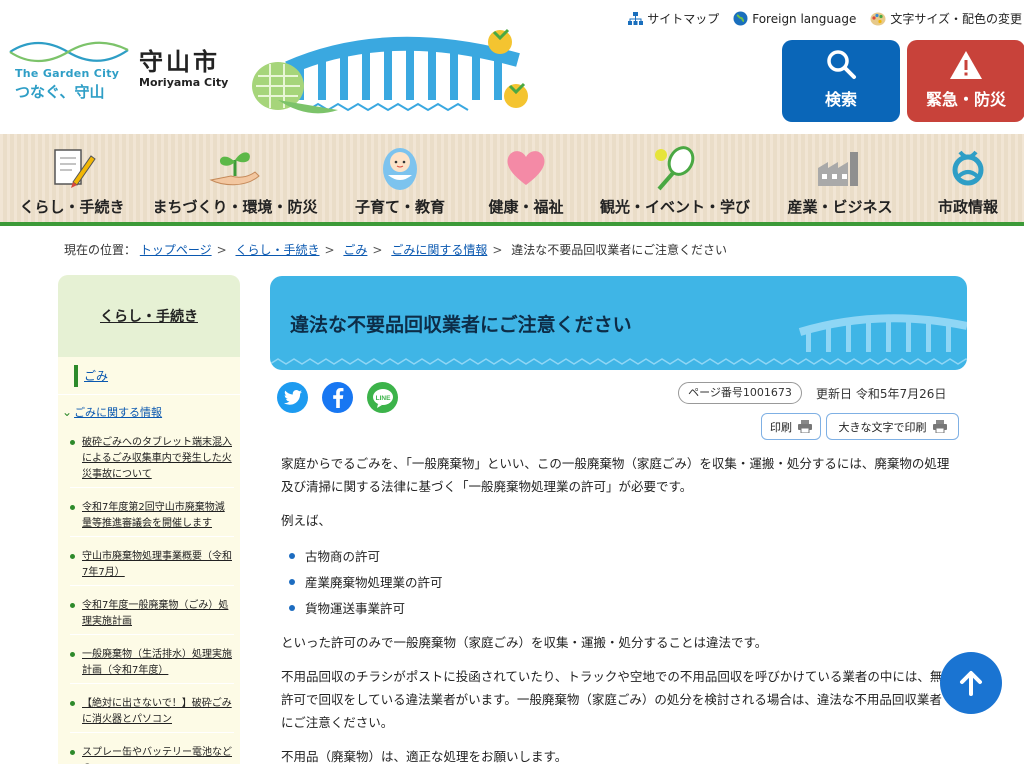 Image resolution: width=1024 pixels, height=764 pixels. What do you see at coordinates (804, 18) in the screenshot?
I see `foreign-language-label: Foreign language` at bounding box center [804, 18].